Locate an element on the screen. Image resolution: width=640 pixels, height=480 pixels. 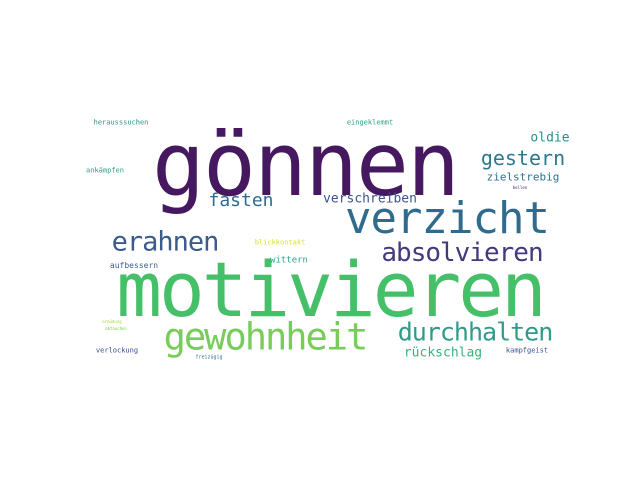
word-bellen: bellen is located at coordinates (520, 187).